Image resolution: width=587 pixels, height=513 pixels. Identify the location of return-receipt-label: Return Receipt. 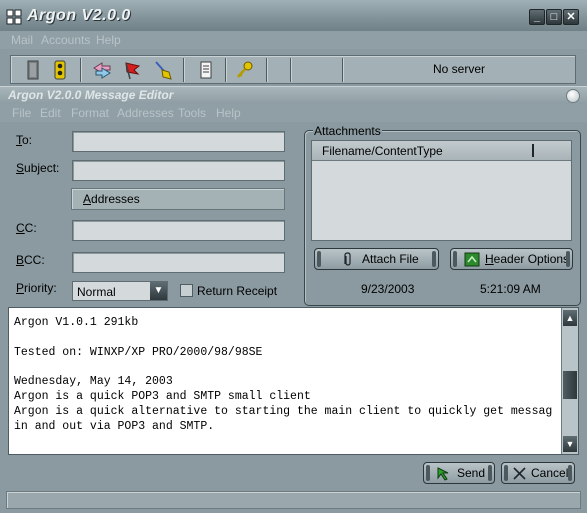
(237, 291).